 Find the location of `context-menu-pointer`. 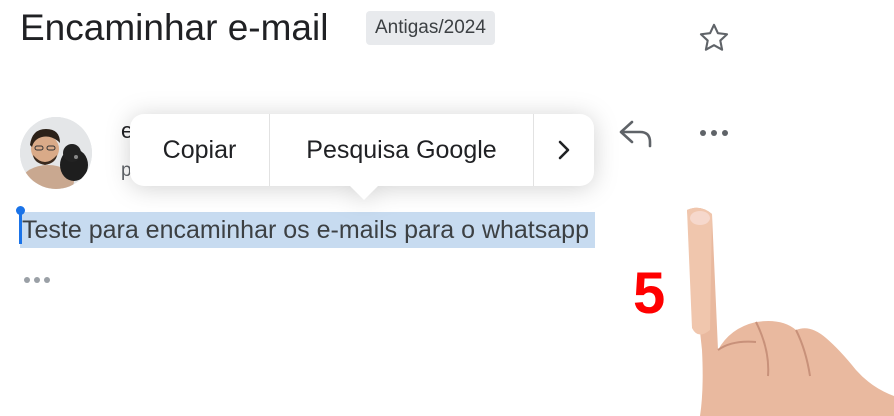

context-menu-pointer is located at coordinates (364, 192).